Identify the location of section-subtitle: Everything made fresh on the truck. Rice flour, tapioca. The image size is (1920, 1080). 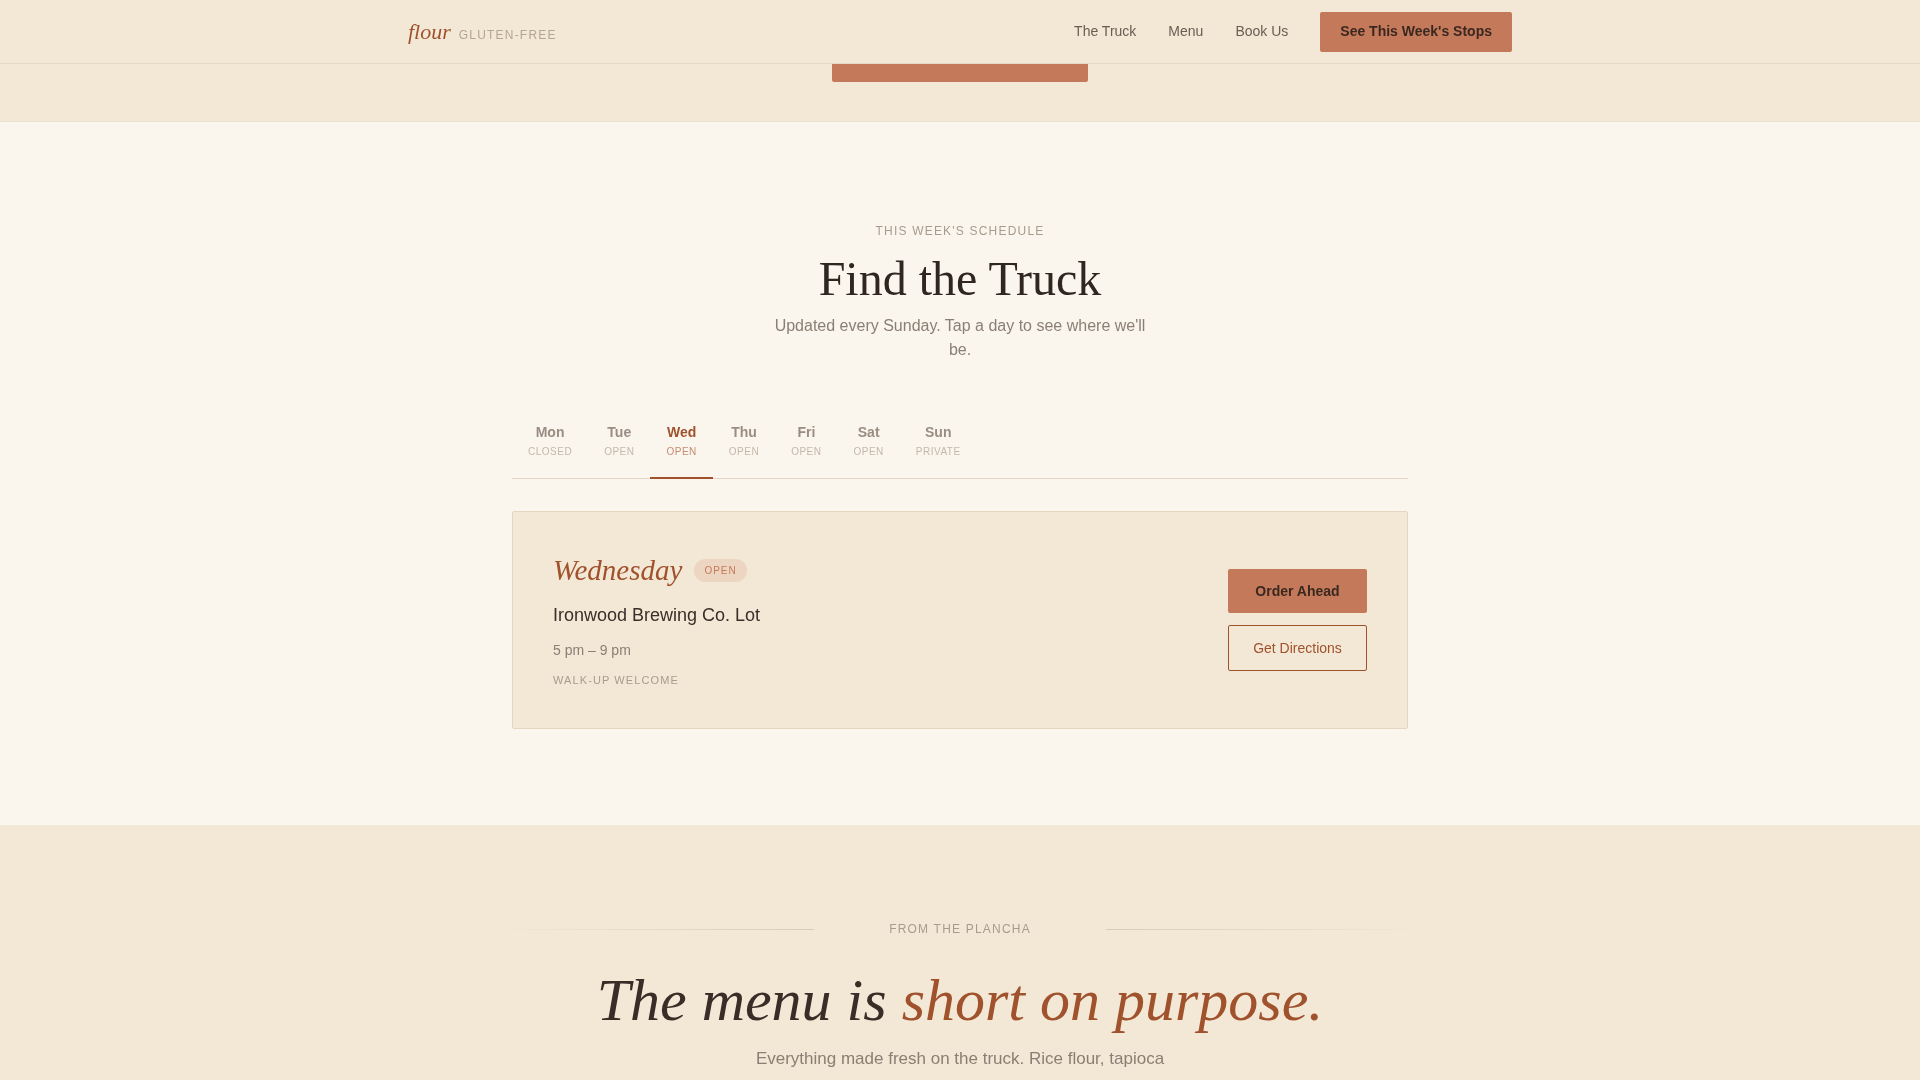
(960, 1059).